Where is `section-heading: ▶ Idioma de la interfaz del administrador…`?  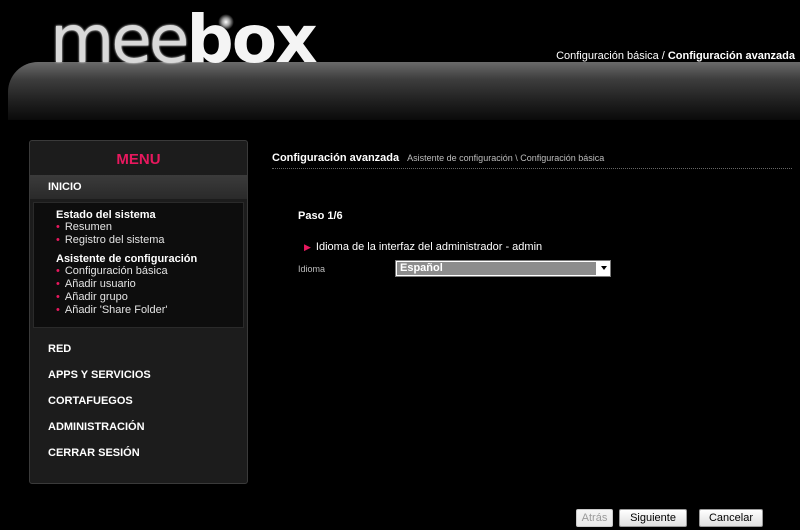 section-heading: ▶ Idioma de la interfaz del administrador… is located at coordinates (423, 247).